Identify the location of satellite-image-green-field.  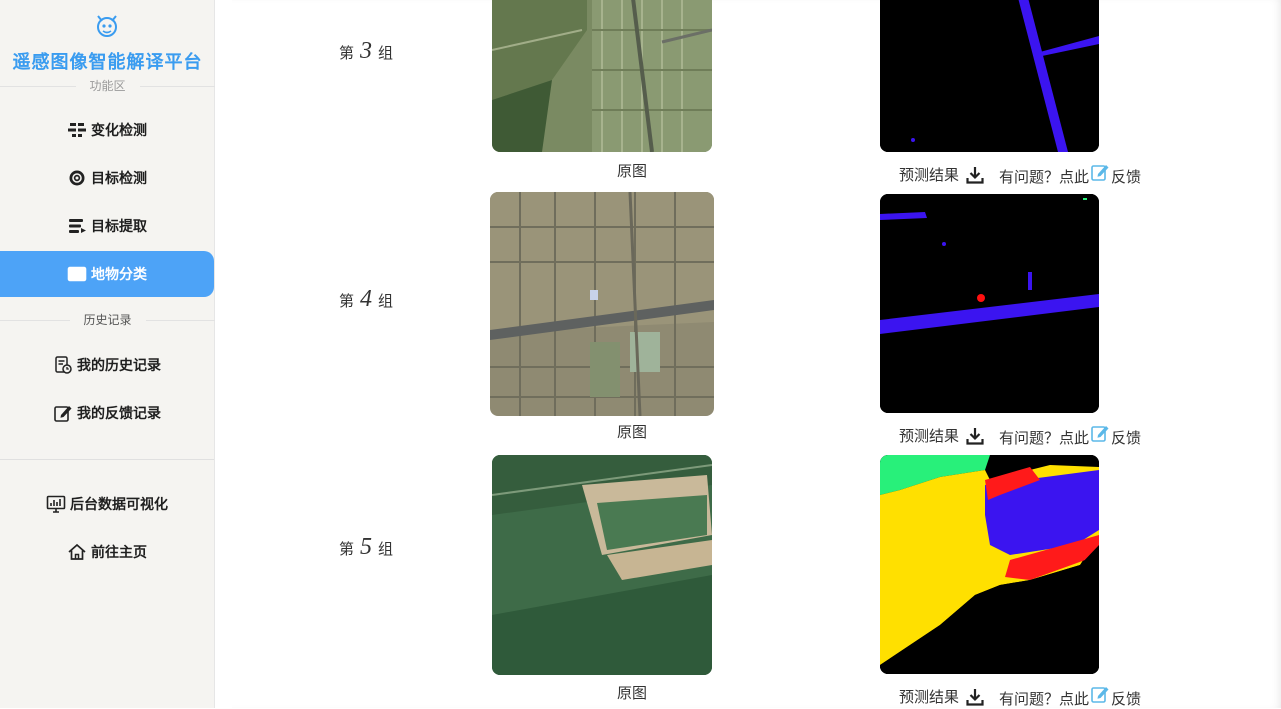
(602, 565).